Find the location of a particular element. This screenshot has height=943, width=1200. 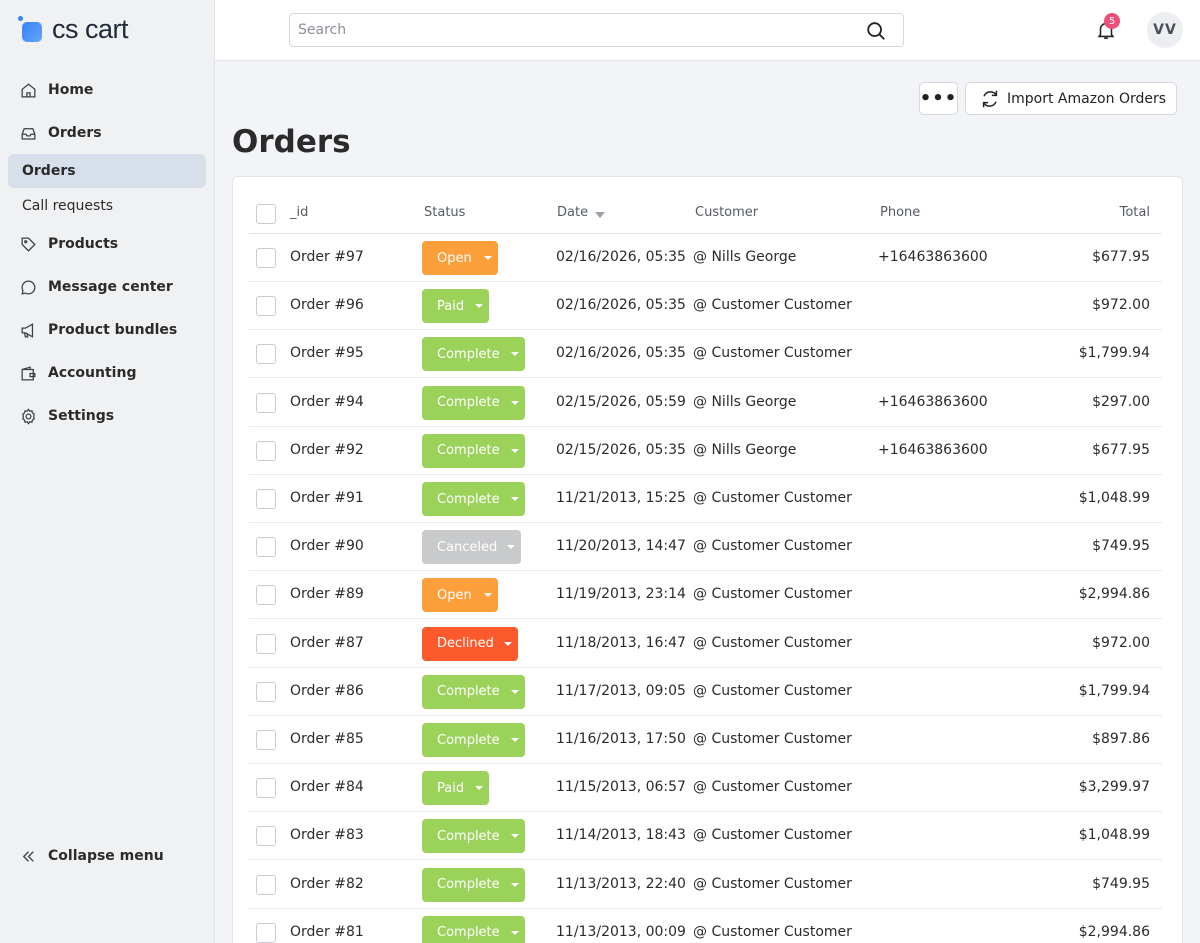

order-id: Order #85 is located at coordinates (327, 739).